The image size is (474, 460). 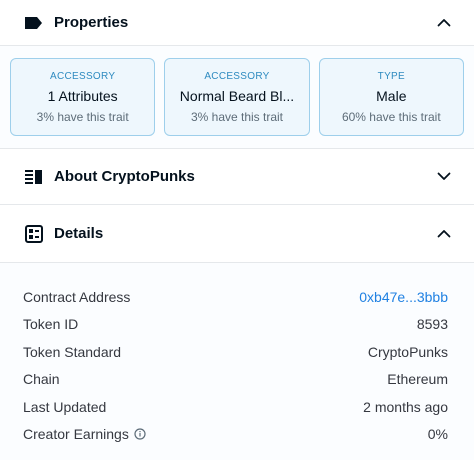 I want to click on row-label: Chain, so click(x=41, y=379).